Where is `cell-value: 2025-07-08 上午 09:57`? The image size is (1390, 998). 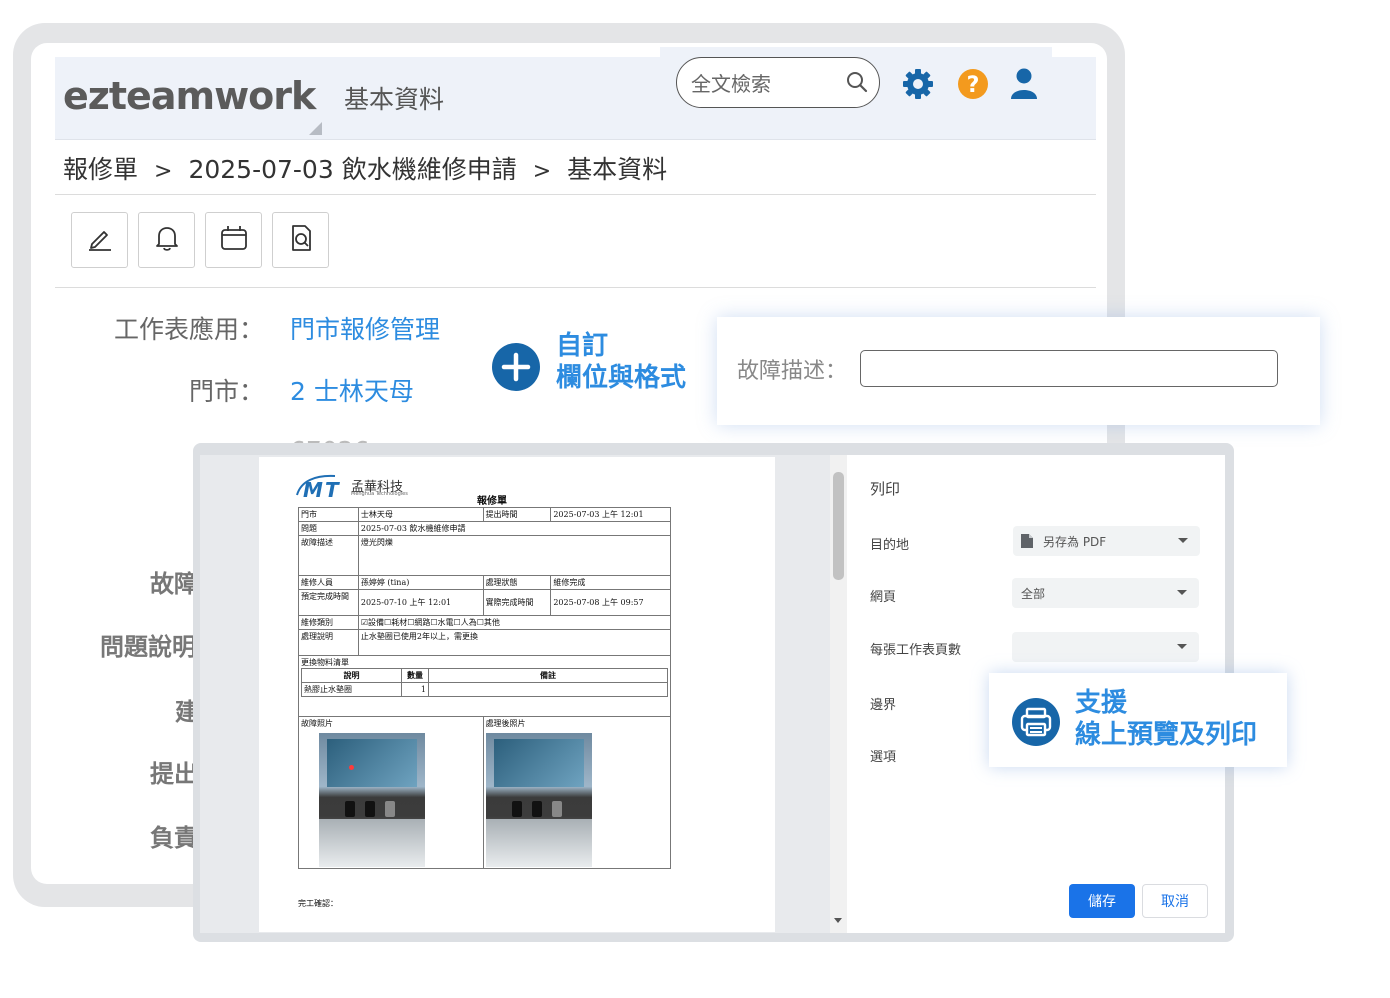
cell-value: 2025-07-08 上午 09:57 is located at coordinates (610, 602).